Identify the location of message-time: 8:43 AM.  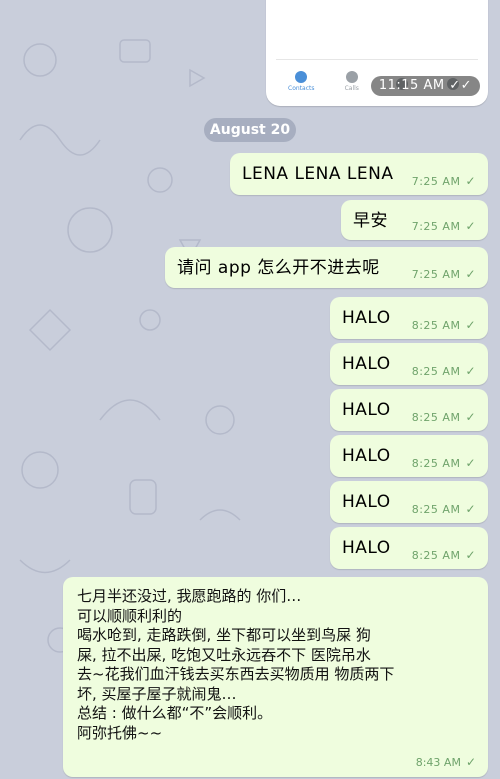
(438, 762).